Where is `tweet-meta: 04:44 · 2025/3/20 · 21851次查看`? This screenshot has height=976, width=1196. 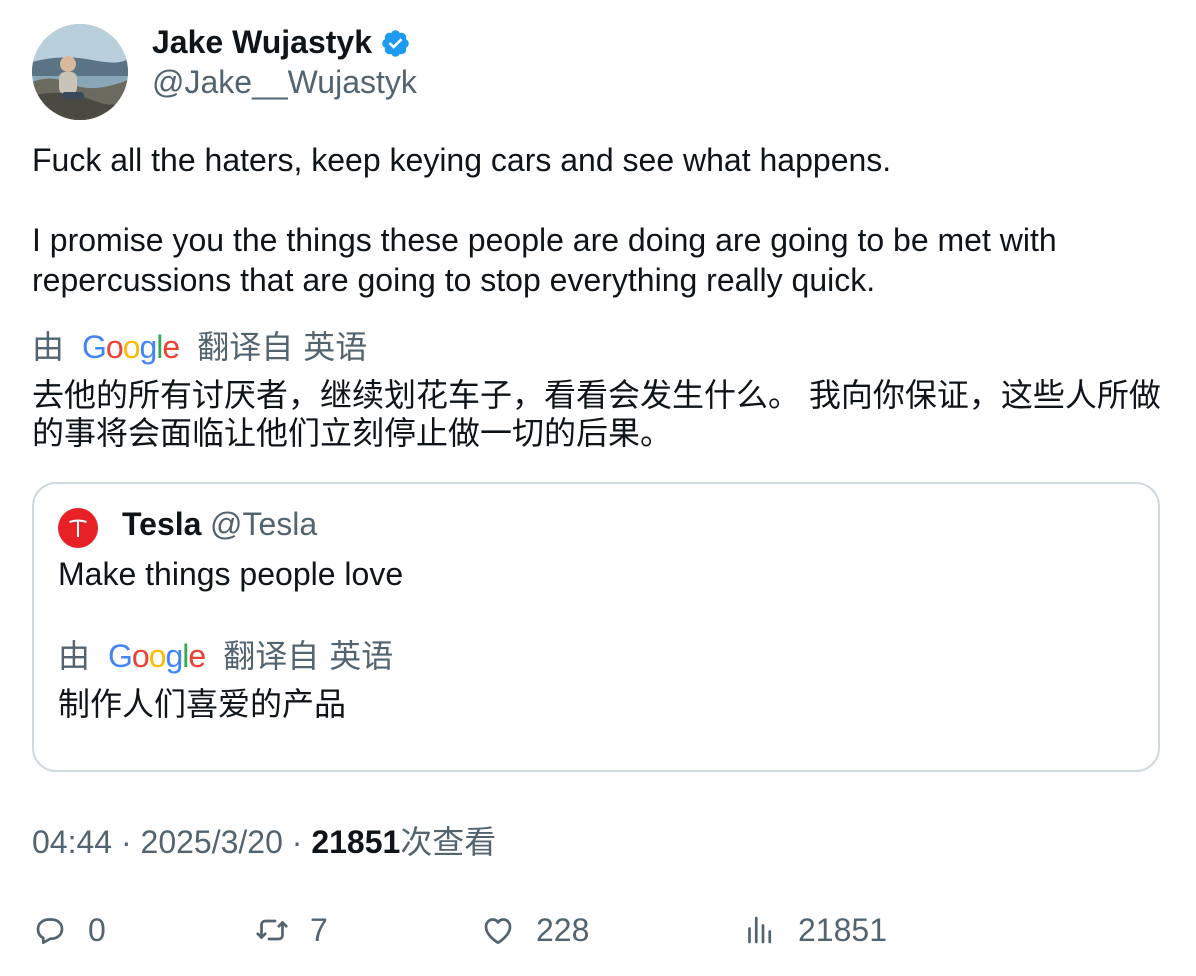
tweet-meta: 04:44 · 2025/3/20 · 21851次查看 is located at coordinates (264, 842).